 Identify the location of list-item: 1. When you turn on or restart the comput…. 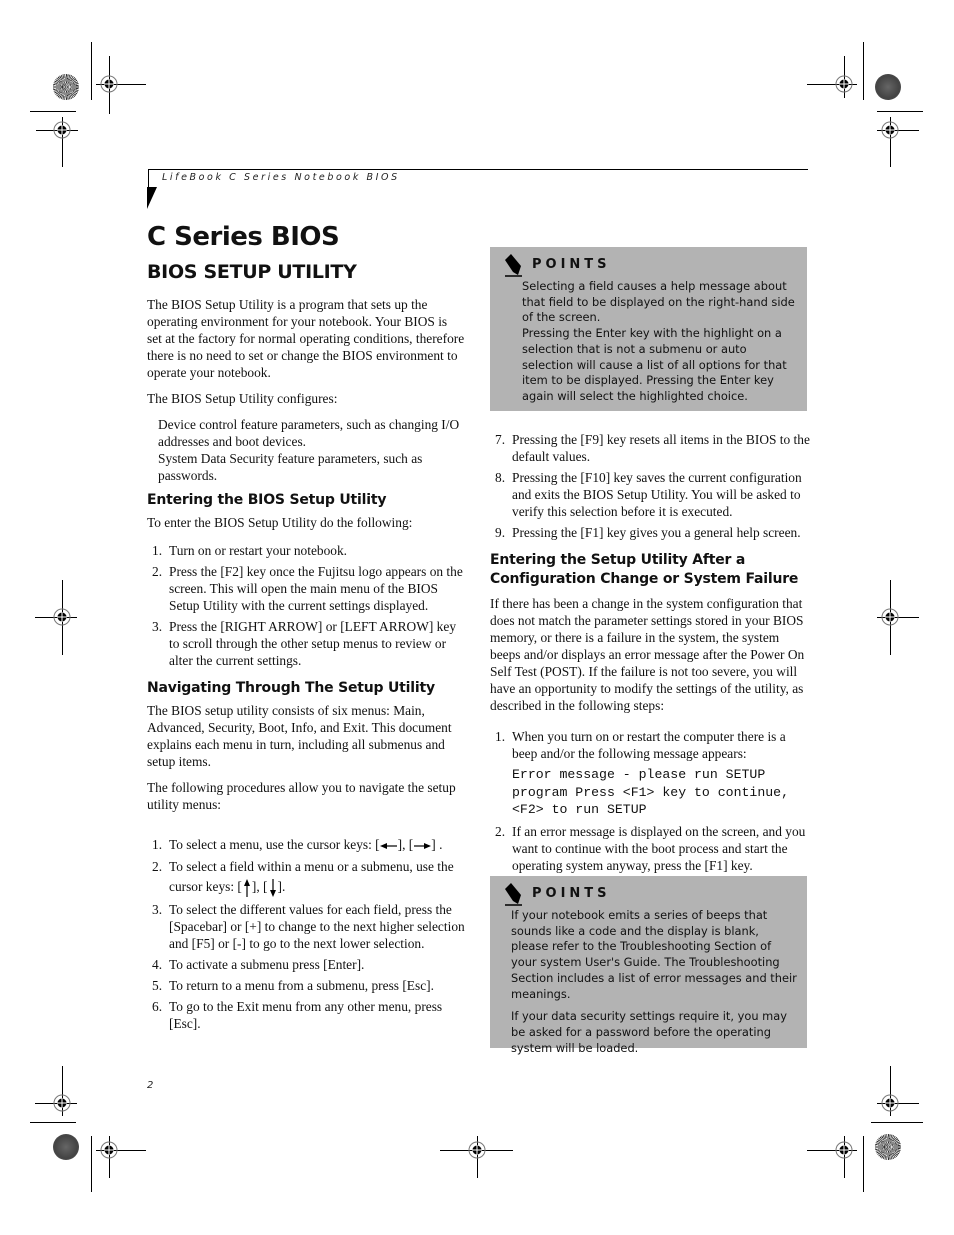
(650, 745).